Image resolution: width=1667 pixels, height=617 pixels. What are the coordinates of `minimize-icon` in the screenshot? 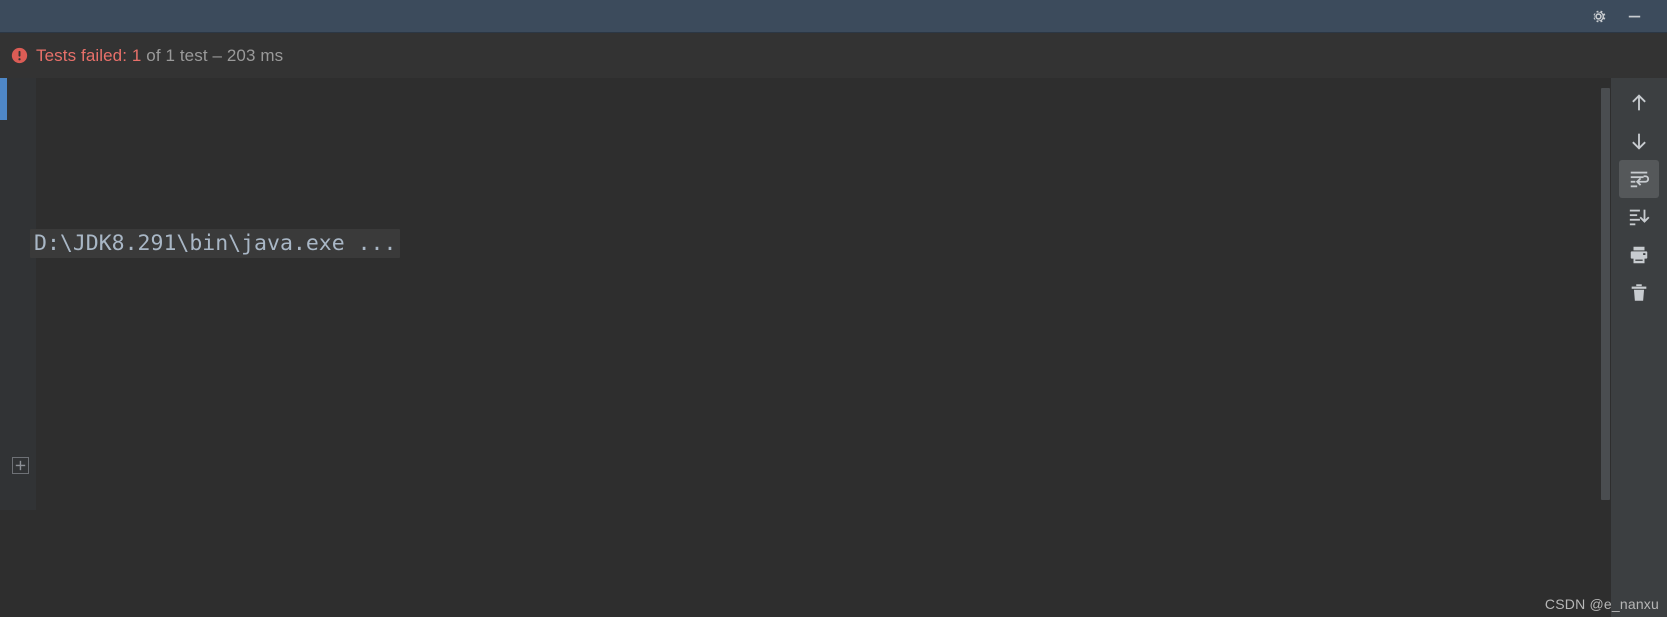 It's located at (1634, 16).